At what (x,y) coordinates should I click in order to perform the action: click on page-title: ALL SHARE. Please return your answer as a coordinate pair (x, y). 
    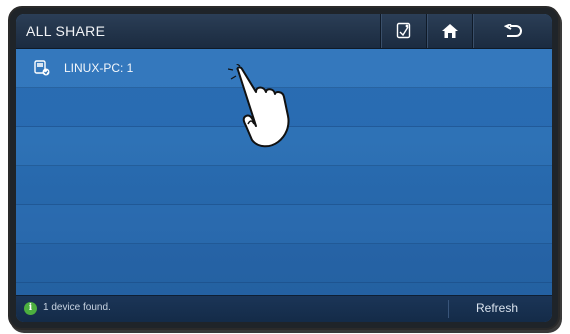
    Looking at the image, I should click on (66, 31).